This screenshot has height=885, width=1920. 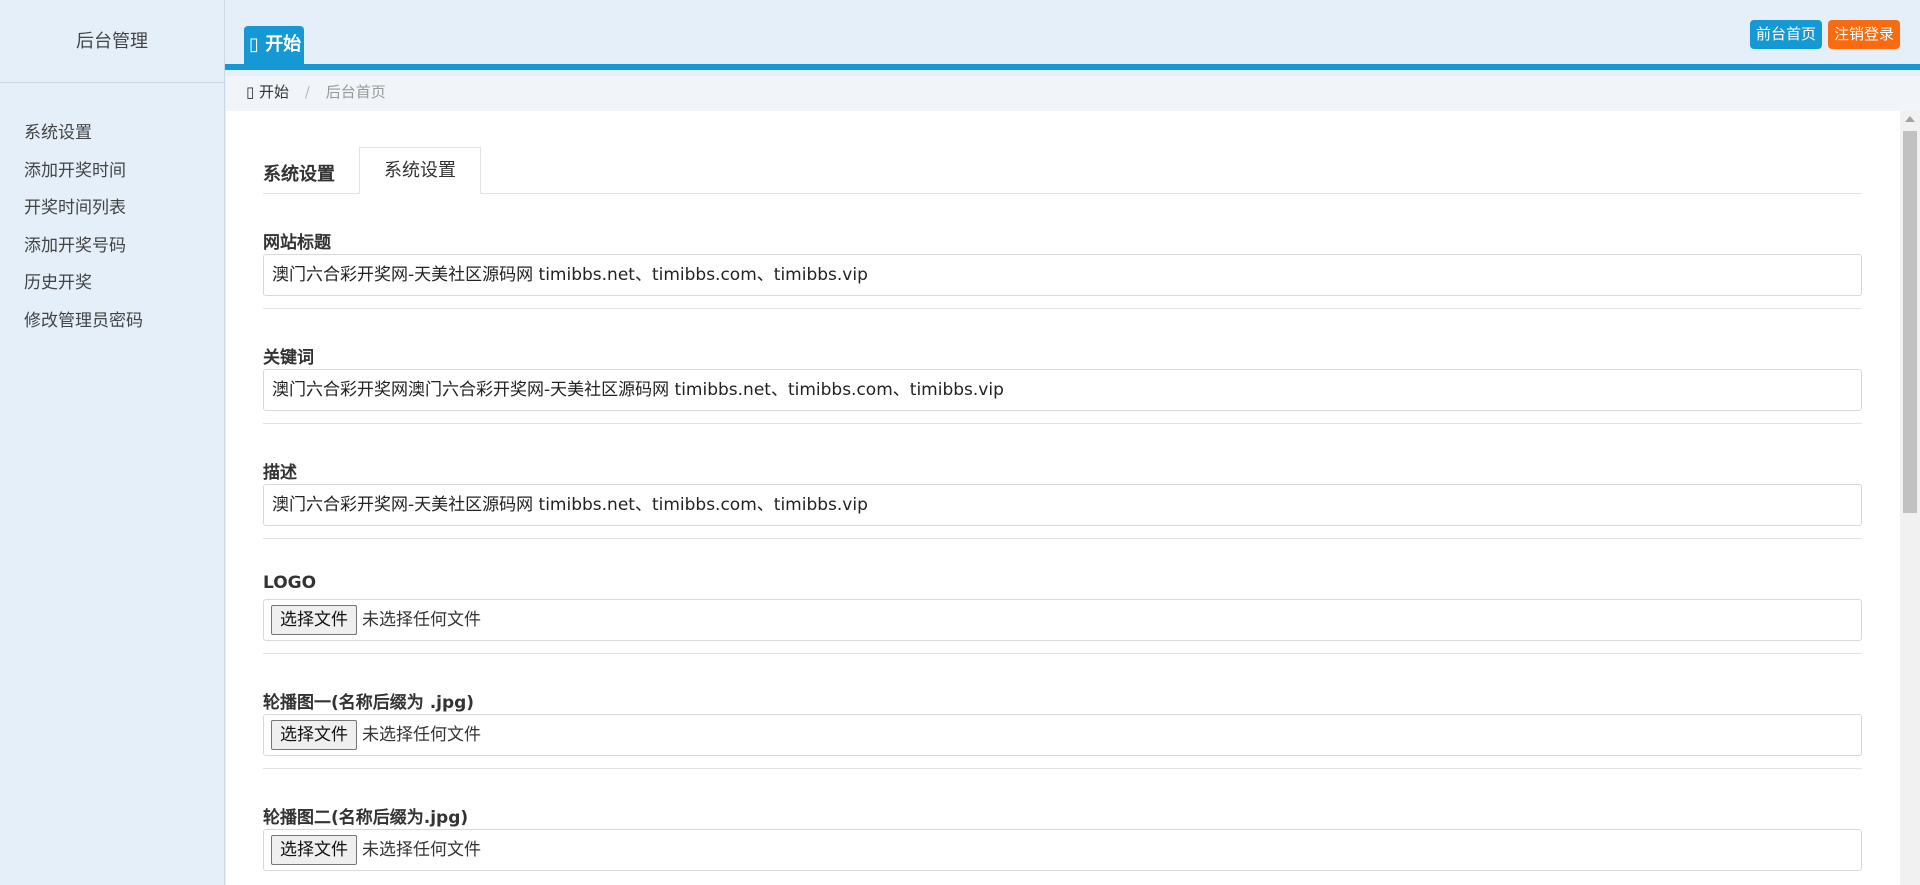 What do you see at coordinates (366, 818) in the screenshot?
I see `field-label: 轮播图二(名称后缀为.jpg)` at bounding box center [366, 818].